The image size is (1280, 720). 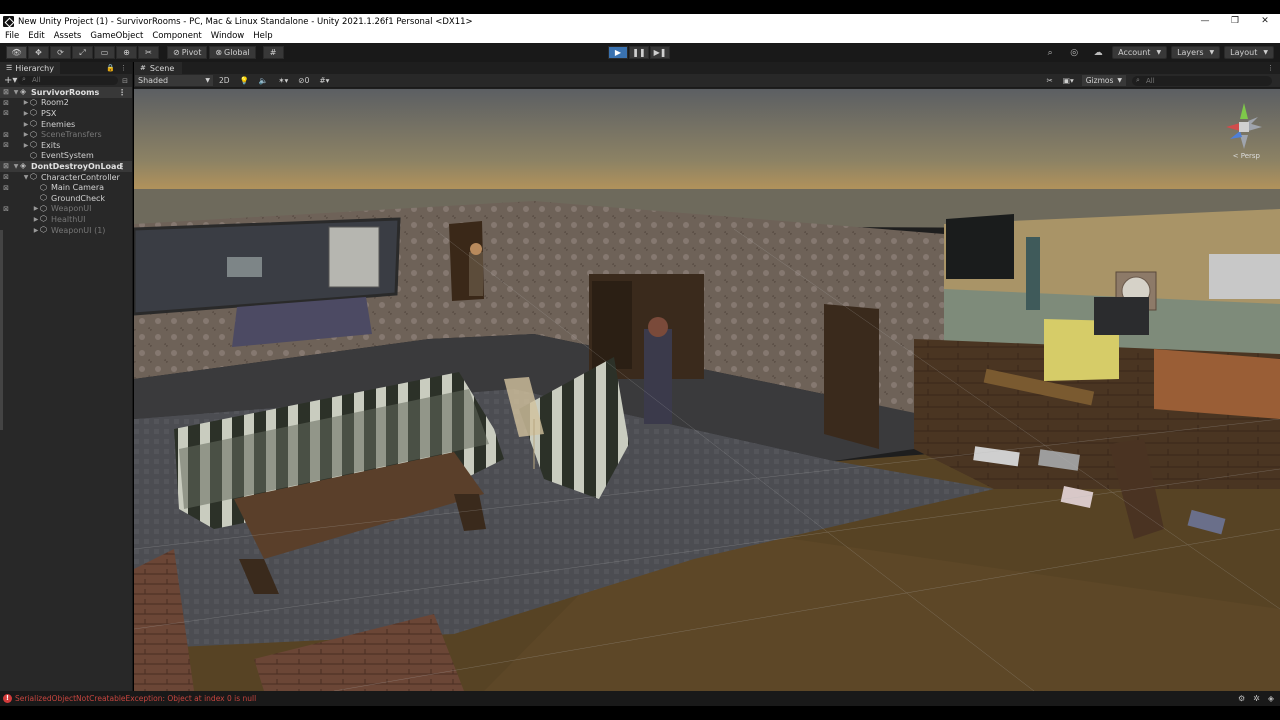 I want to click on tab-hierarchy: ☰ Hierarchy, so click(x=30, y=68).